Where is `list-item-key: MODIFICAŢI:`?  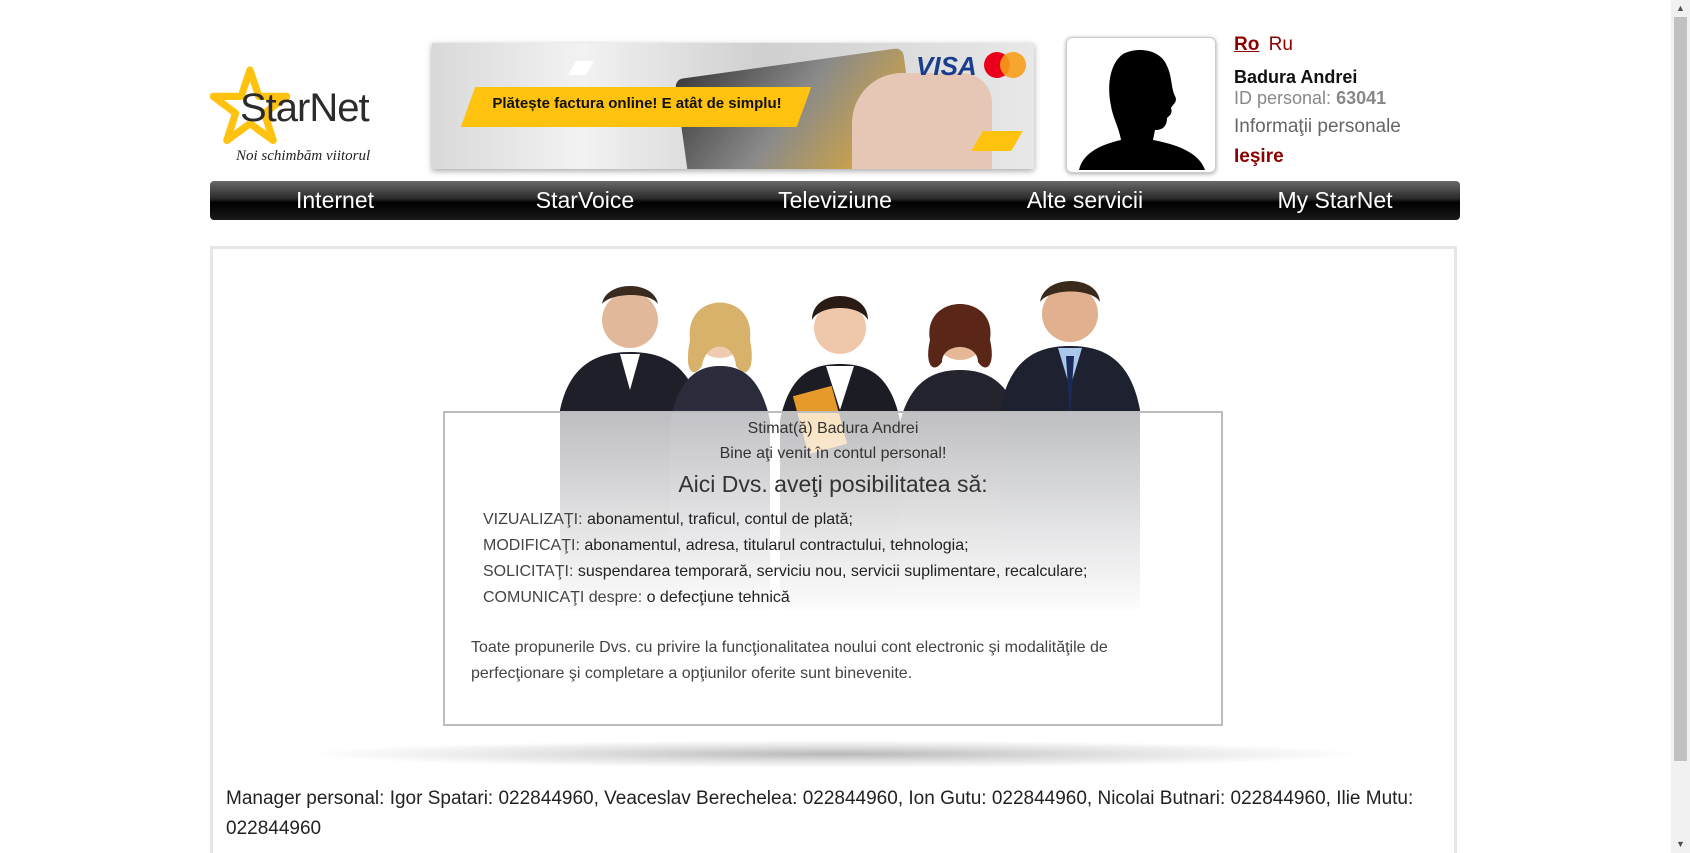
list-item-key: MODIFICAŢI: is located at coordinates (531, 545).